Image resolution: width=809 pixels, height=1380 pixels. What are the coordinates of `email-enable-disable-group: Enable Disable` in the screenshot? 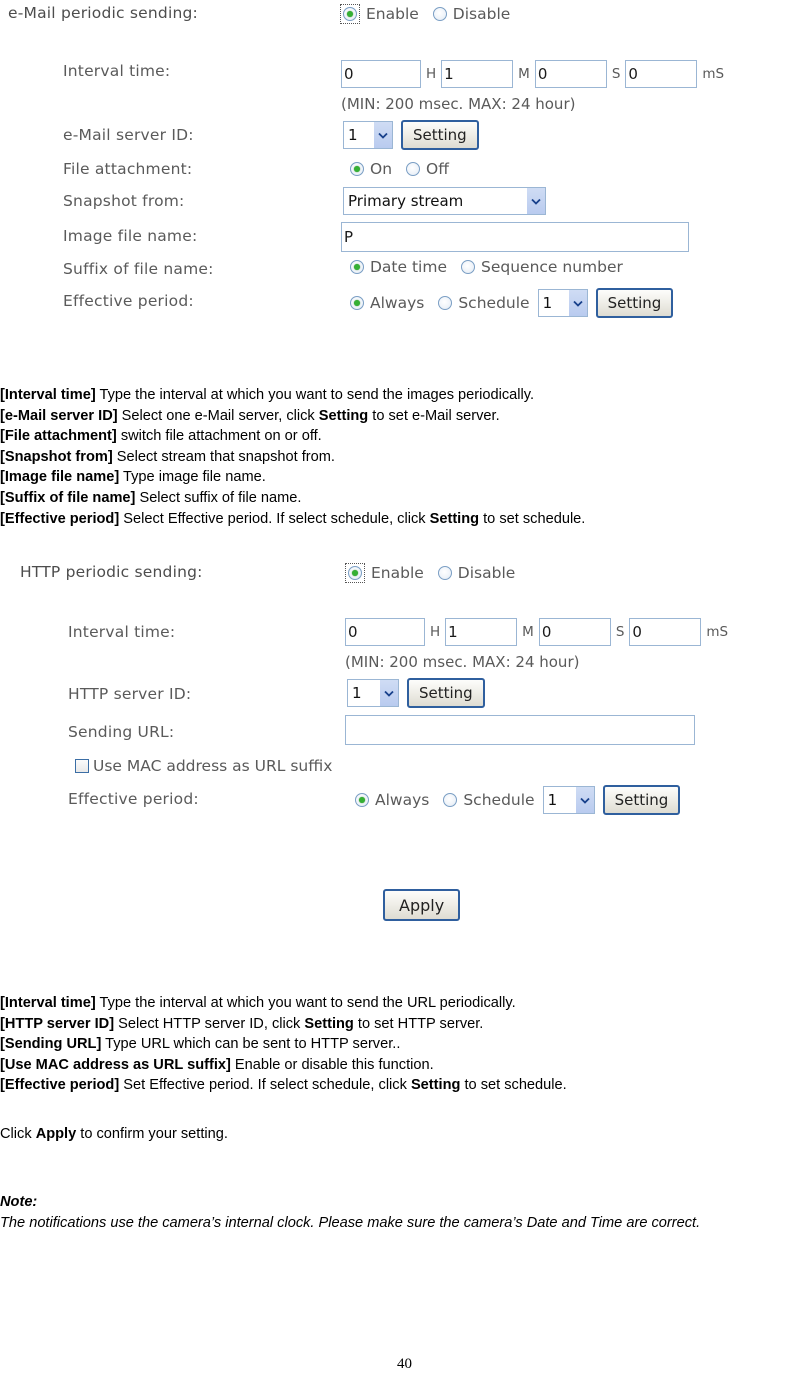 It's located at (425, 14).